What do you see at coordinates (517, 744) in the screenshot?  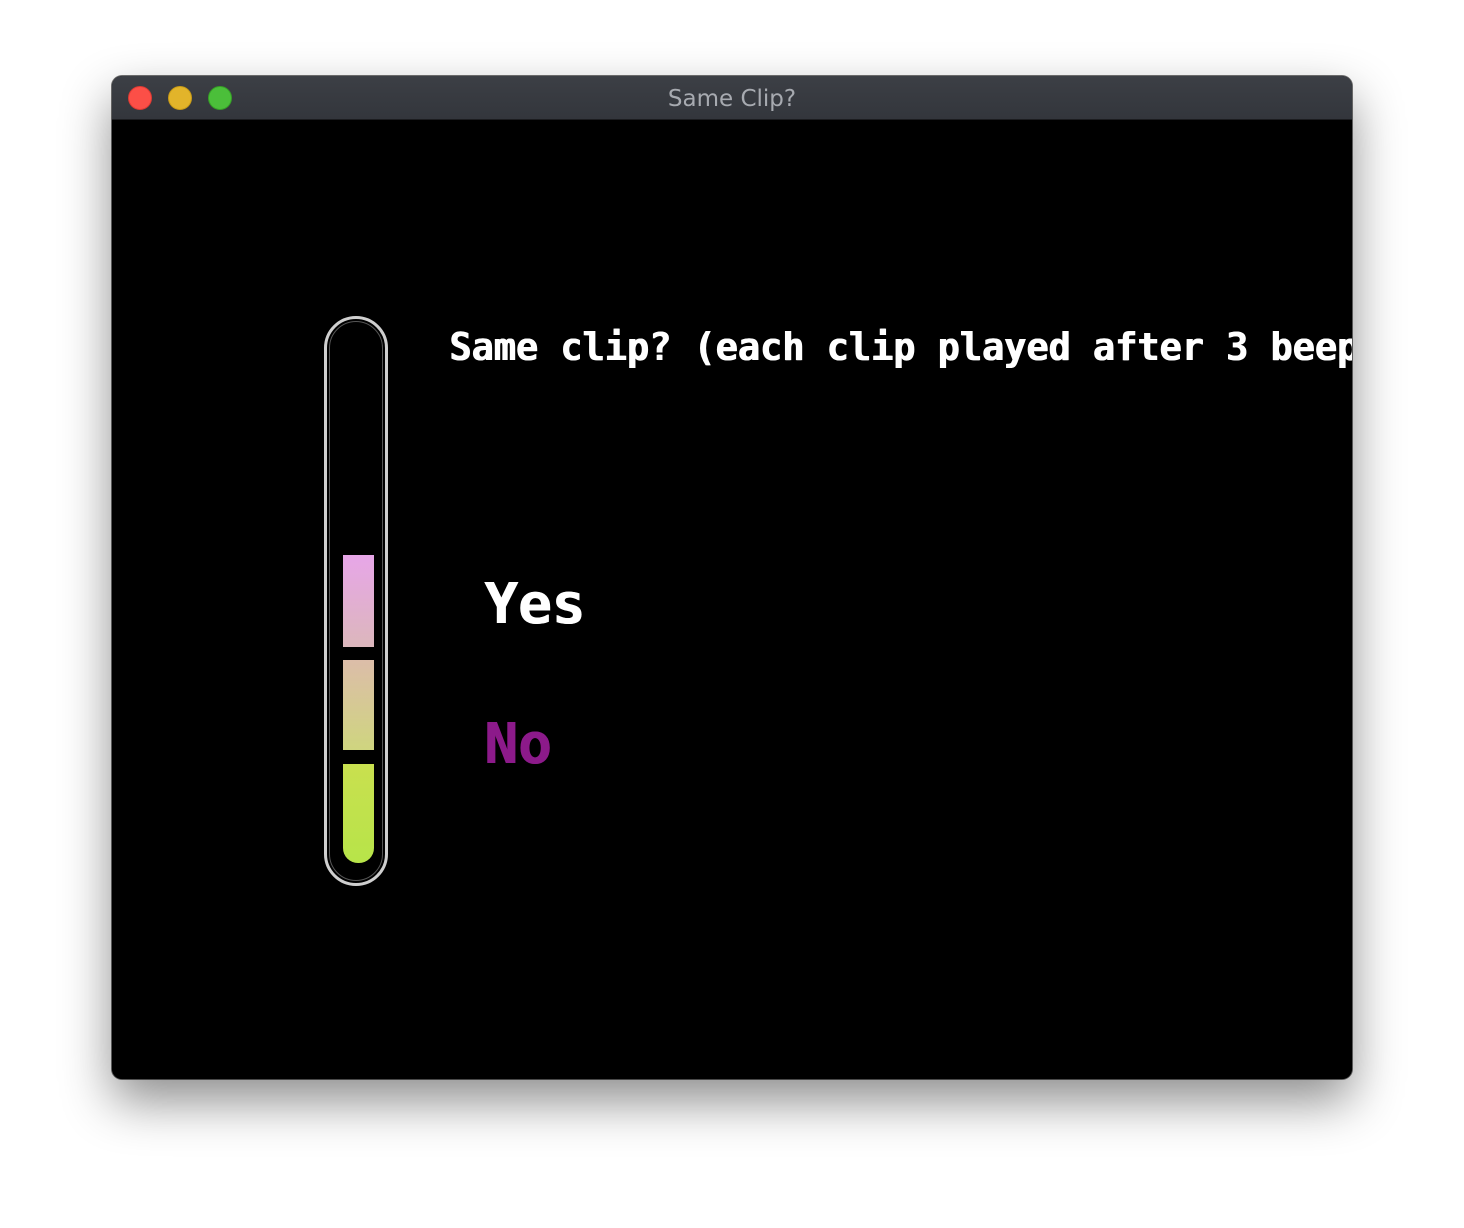 I see `option-no: No` at bounding box center [517, 744].